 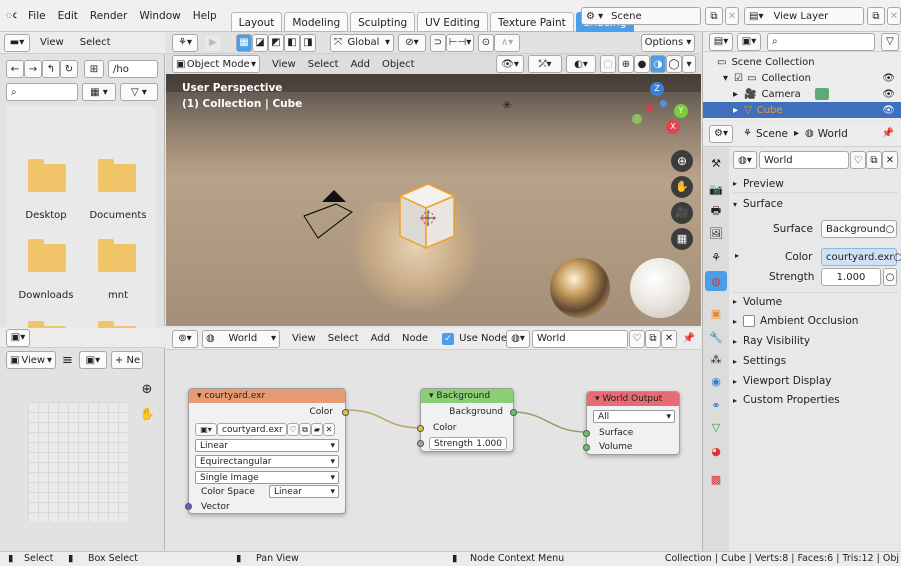 I want to click on world-tab-icon: ◍, so click(x=716, y=281).